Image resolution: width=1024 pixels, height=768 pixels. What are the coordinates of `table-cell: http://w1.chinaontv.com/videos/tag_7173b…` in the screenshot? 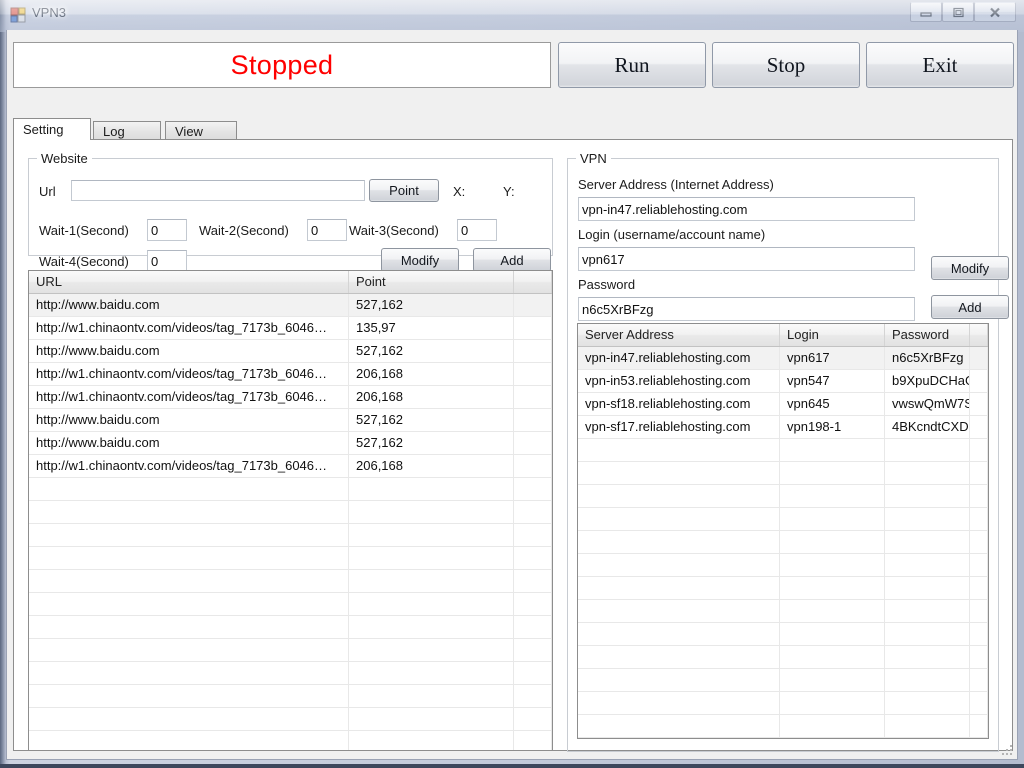 It's located at (189, 374).